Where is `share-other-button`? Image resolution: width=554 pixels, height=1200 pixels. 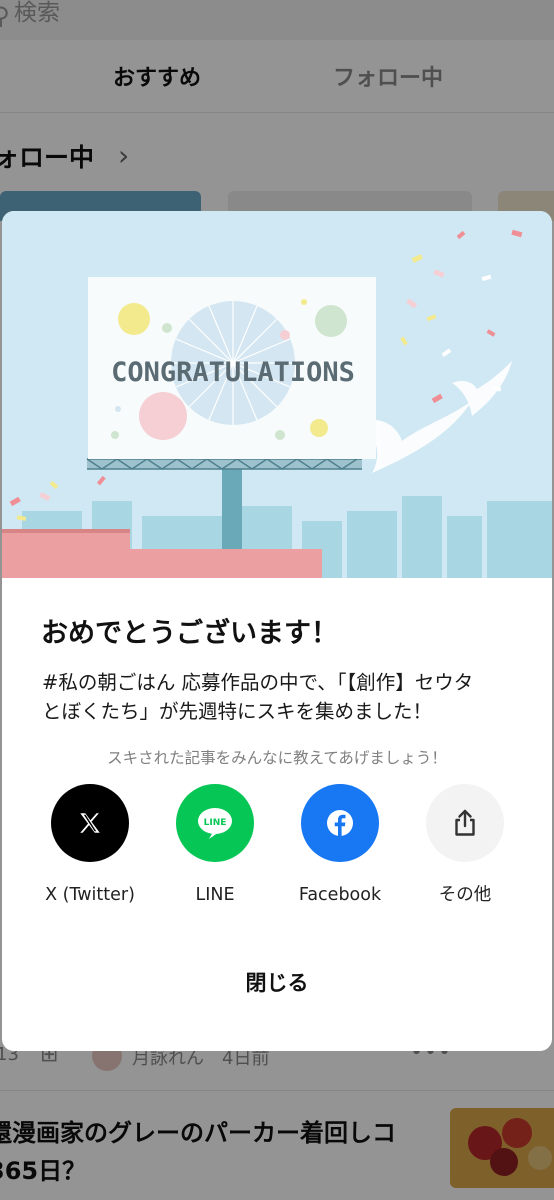
share-other-button is located at coordinates (465, 823).